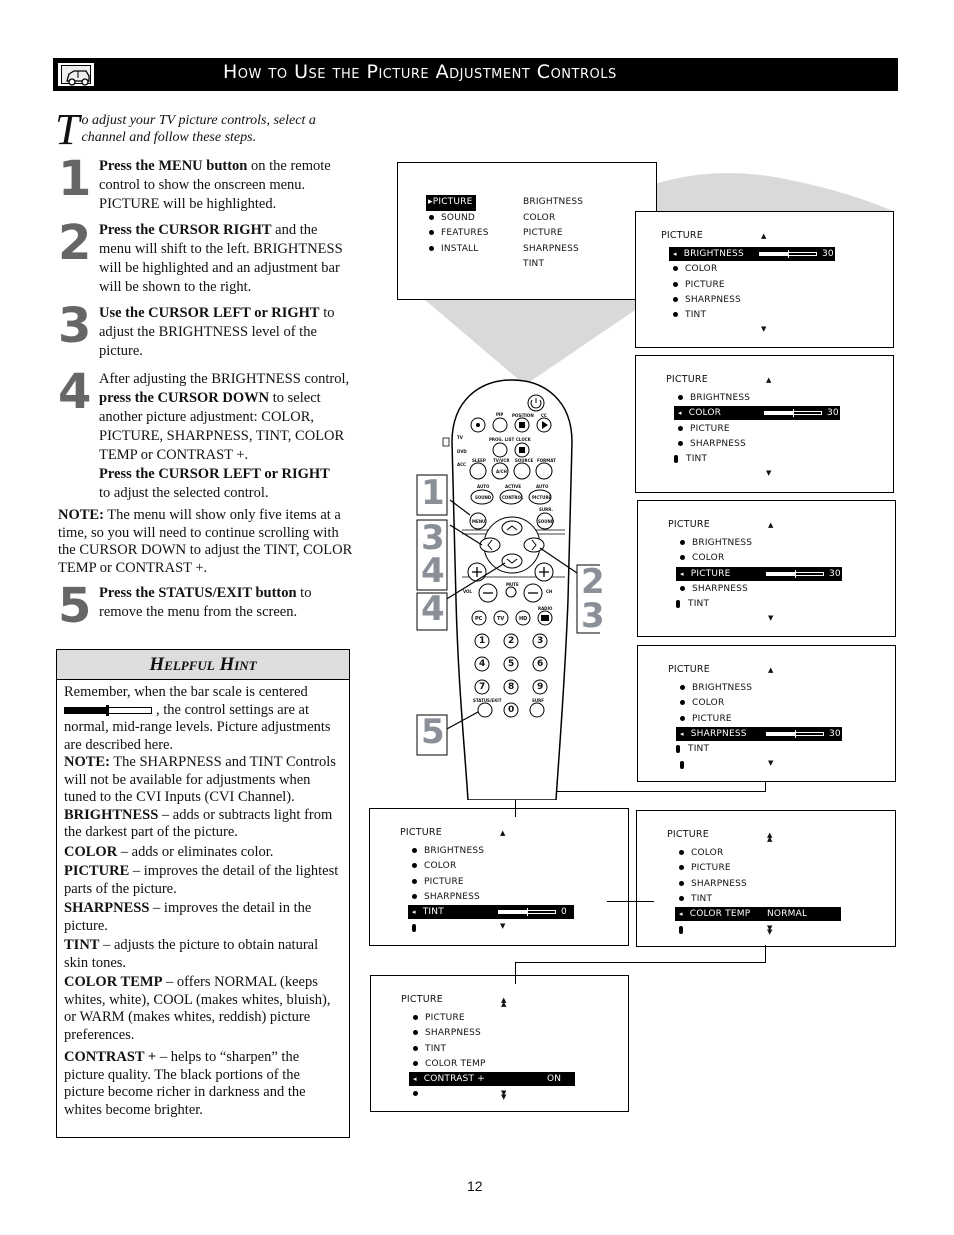 Image resolution: width=954 pixels, height=1235 pixels. Describe the element at coordinates (484, 1064) in the screenshot. I see `menu-item: COLOR TEMP` at that location.